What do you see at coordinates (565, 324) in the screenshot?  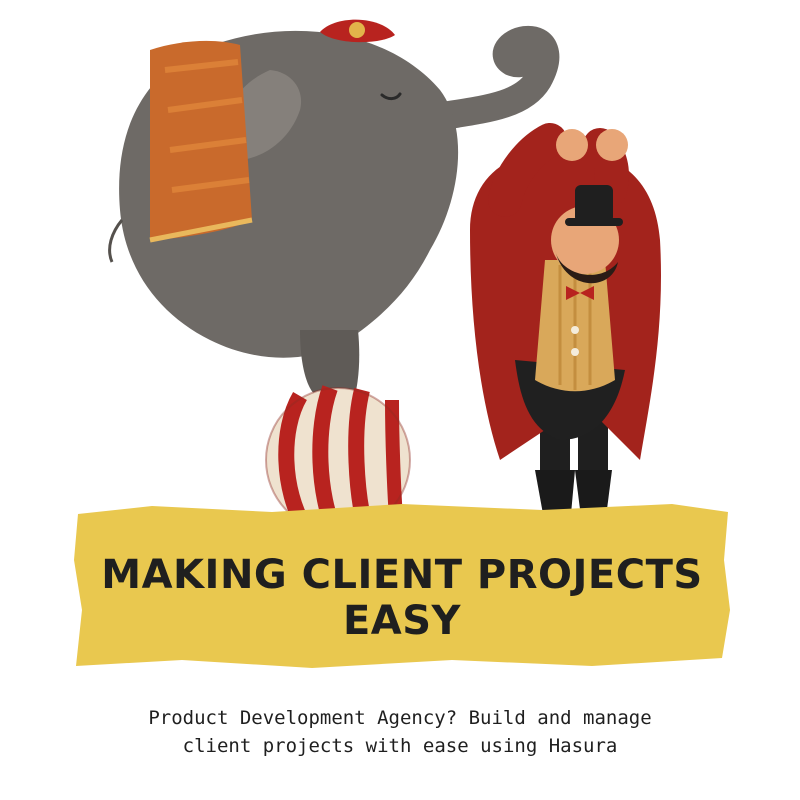 I see `ringmaster-illustration` at bounding box center [565, 324].